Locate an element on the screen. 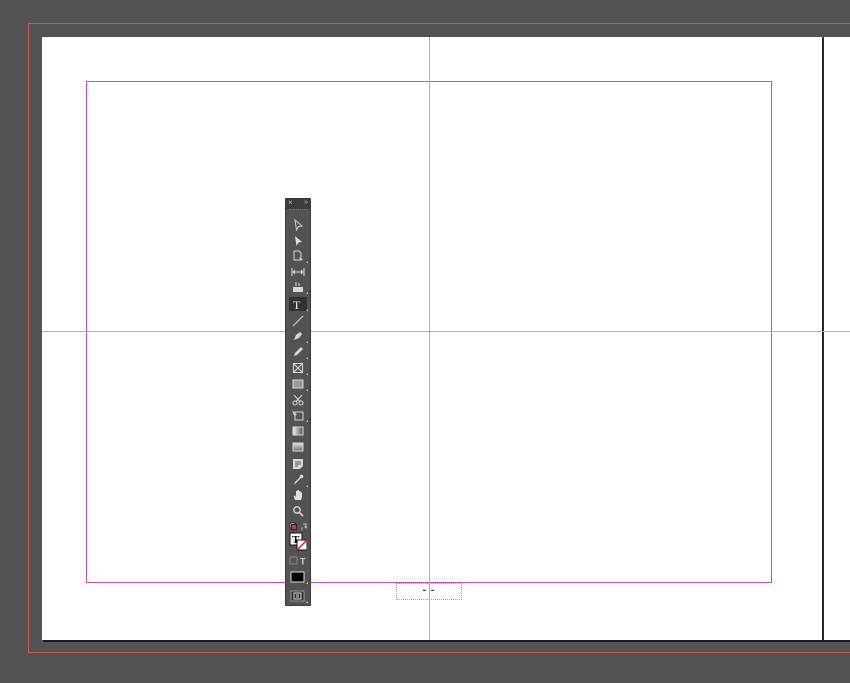 Image resolution: width=850 pixels, height=683 pixels. page-icon is located at coordinates (298, 255).